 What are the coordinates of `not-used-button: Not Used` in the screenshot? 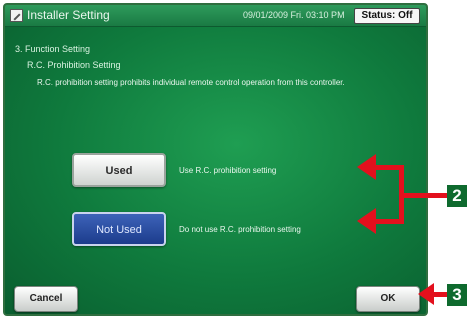 It's located at (119, 229).